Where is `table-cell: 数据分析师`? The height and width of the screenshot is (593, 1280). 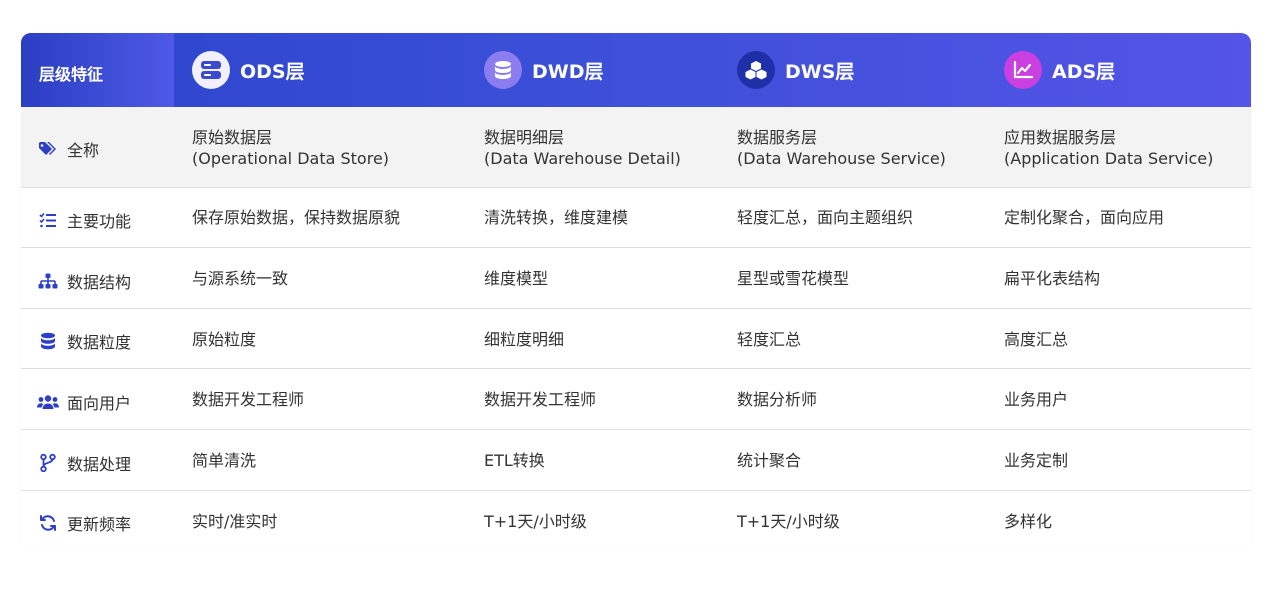 table-cell: 数据分析师 is located at coordinates (777, 399).